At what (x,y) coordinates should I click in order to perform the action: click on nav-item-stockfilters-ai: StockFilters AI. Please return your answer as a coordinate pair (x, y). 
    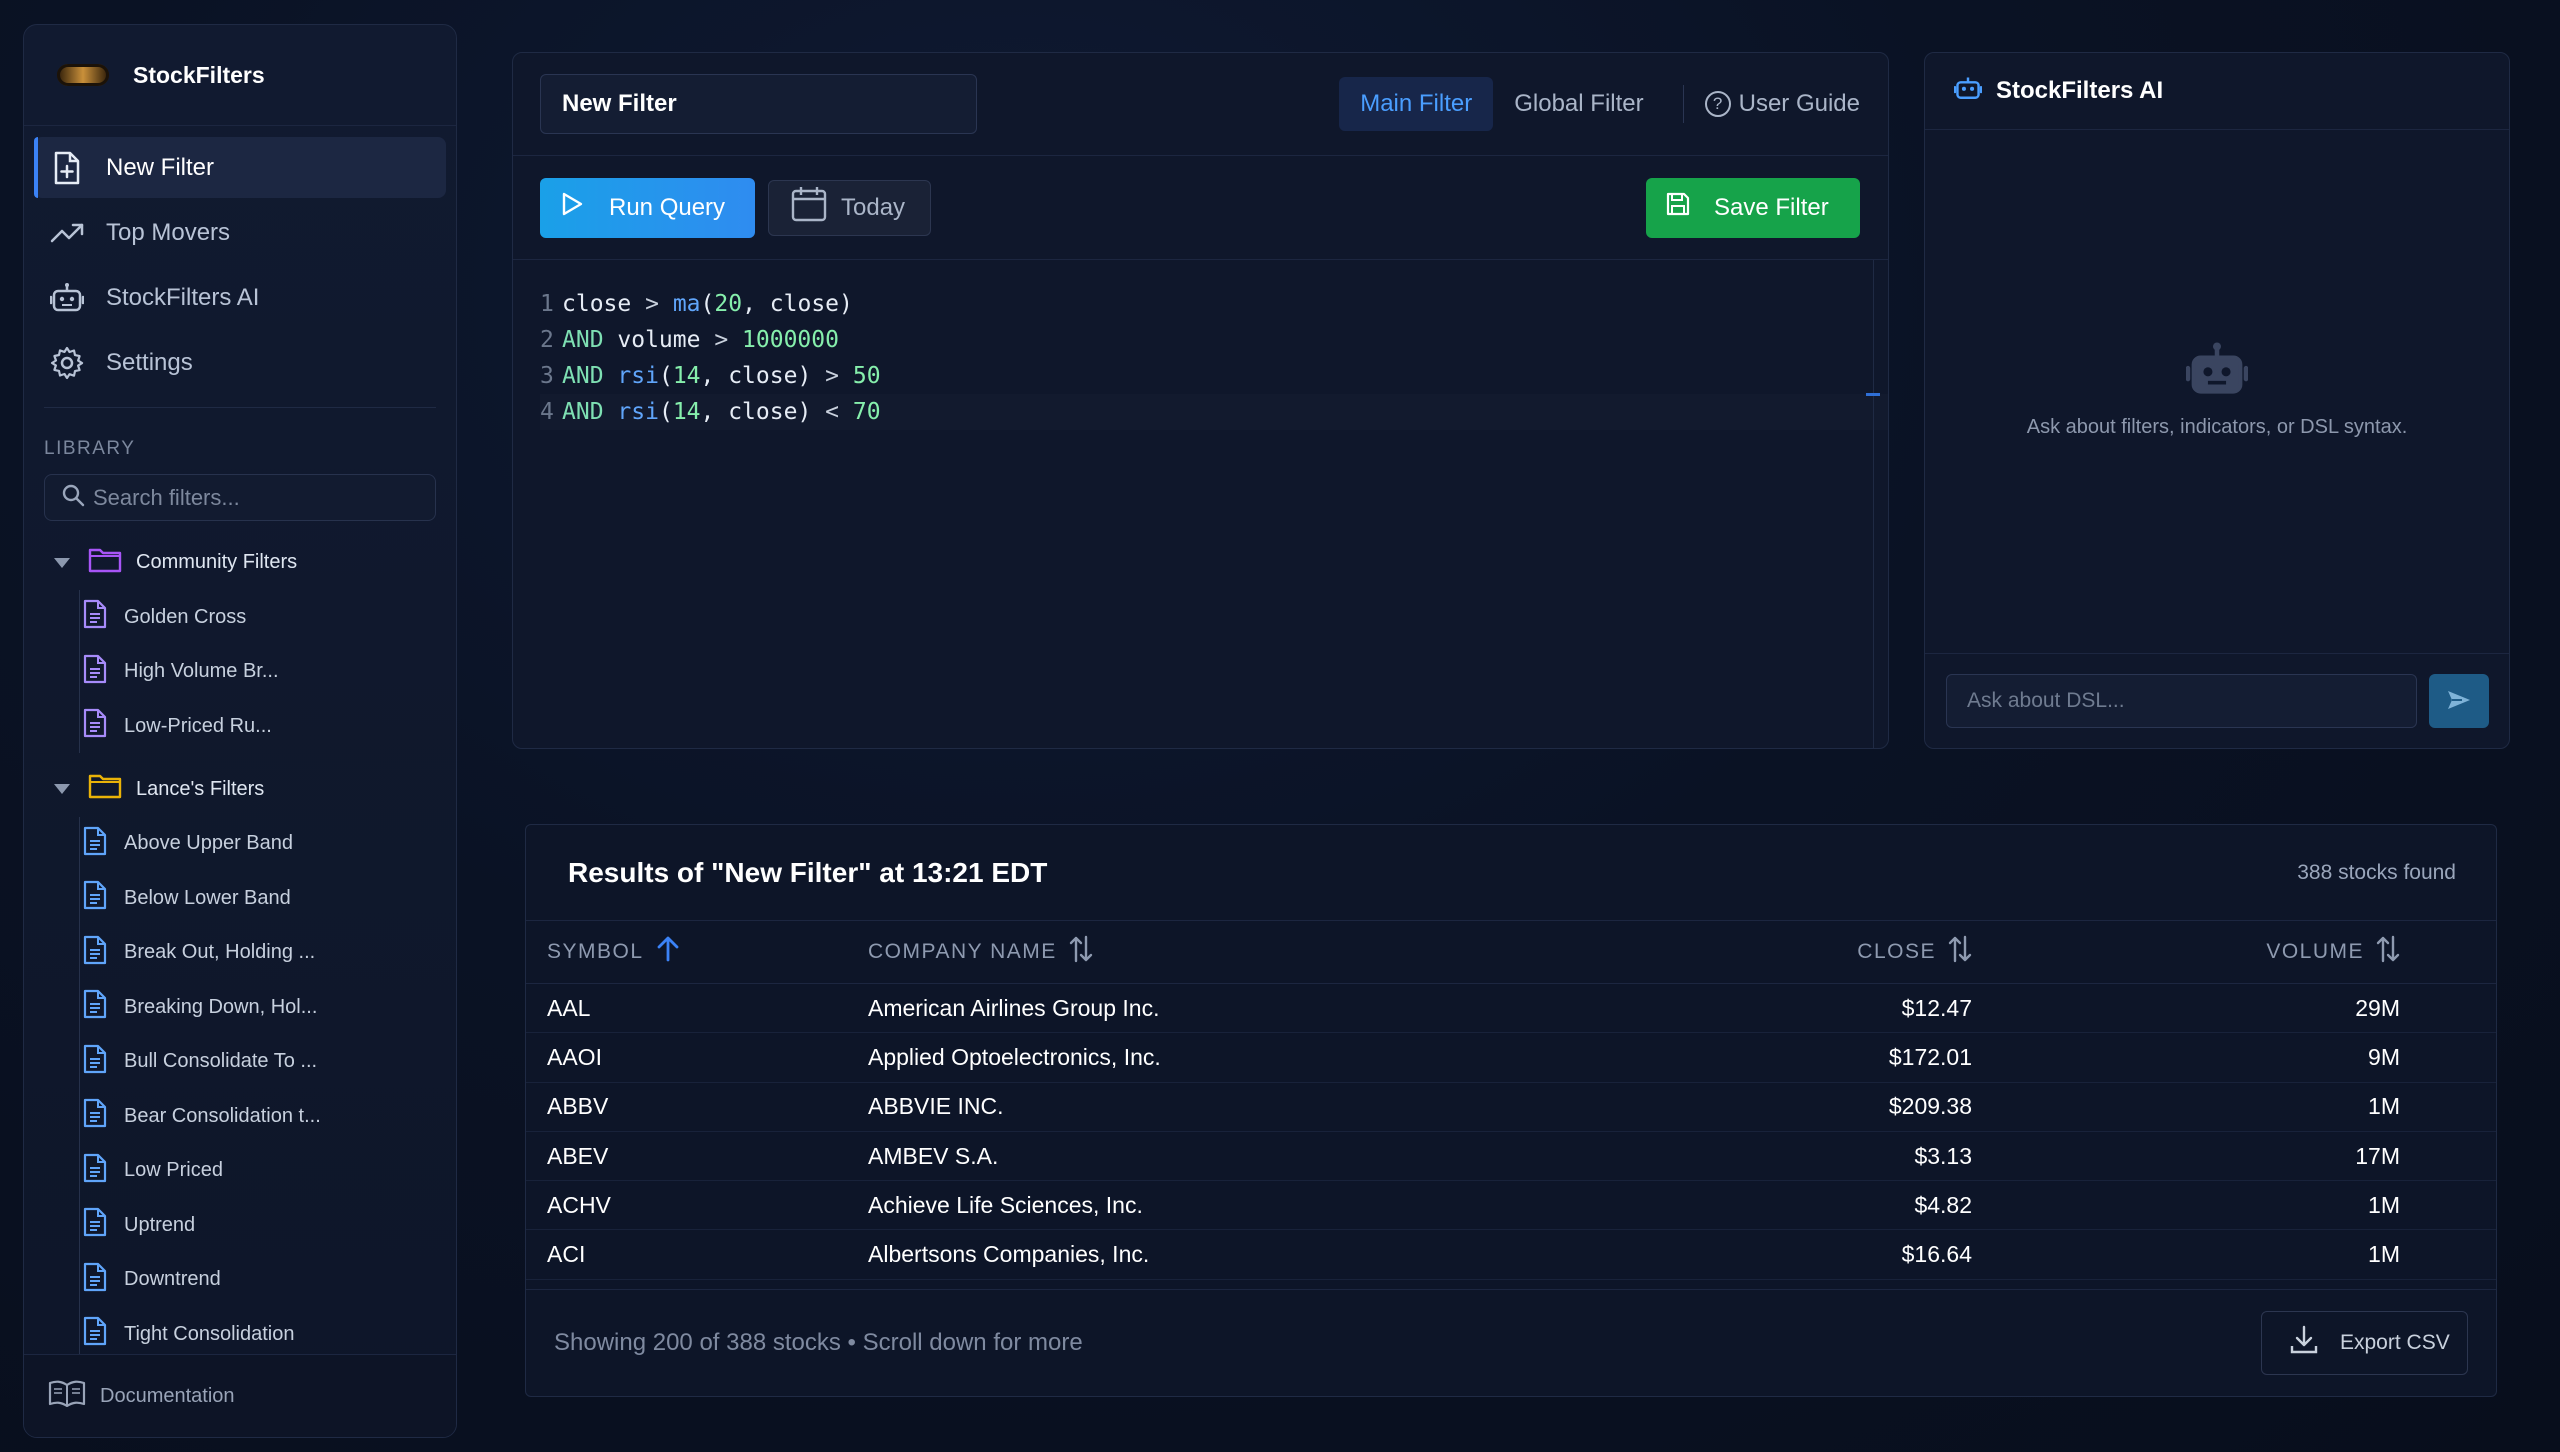
    Looking at the image, I should click on (240, 297).